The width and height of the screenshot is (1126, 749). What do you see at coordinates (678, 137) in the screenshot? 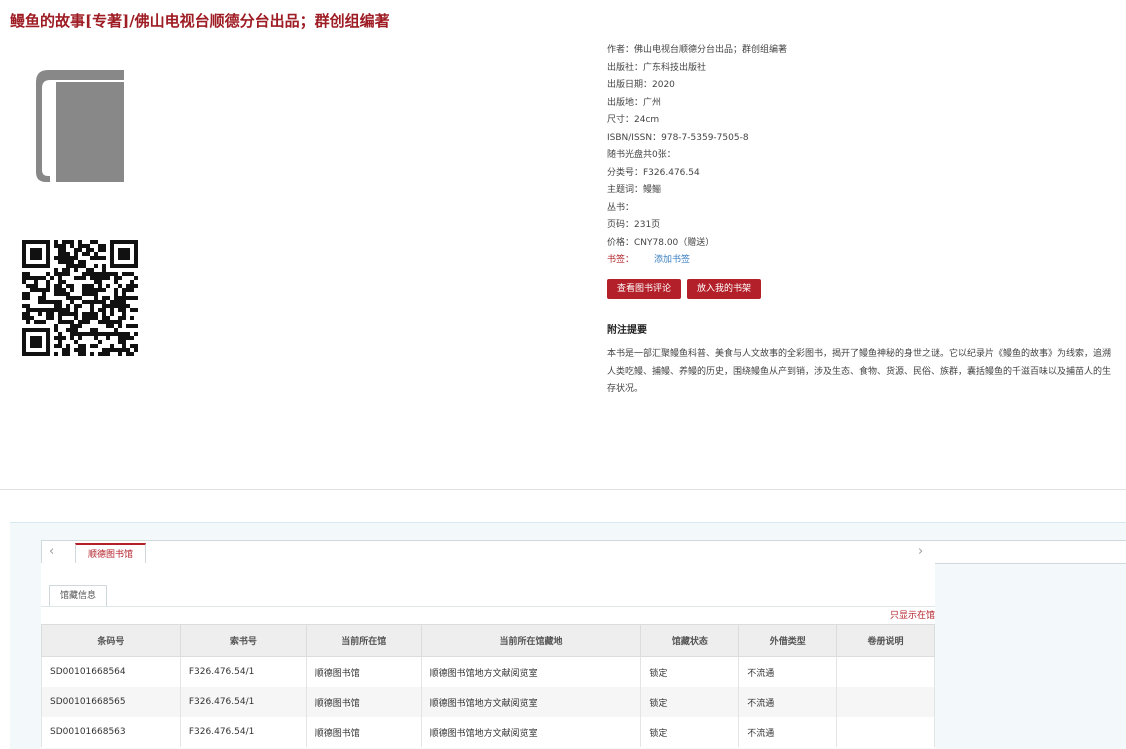
I see `meta-isbn: ISBN/ISSN：978-7-5359-7505-8` at bounding box center [678, 137].